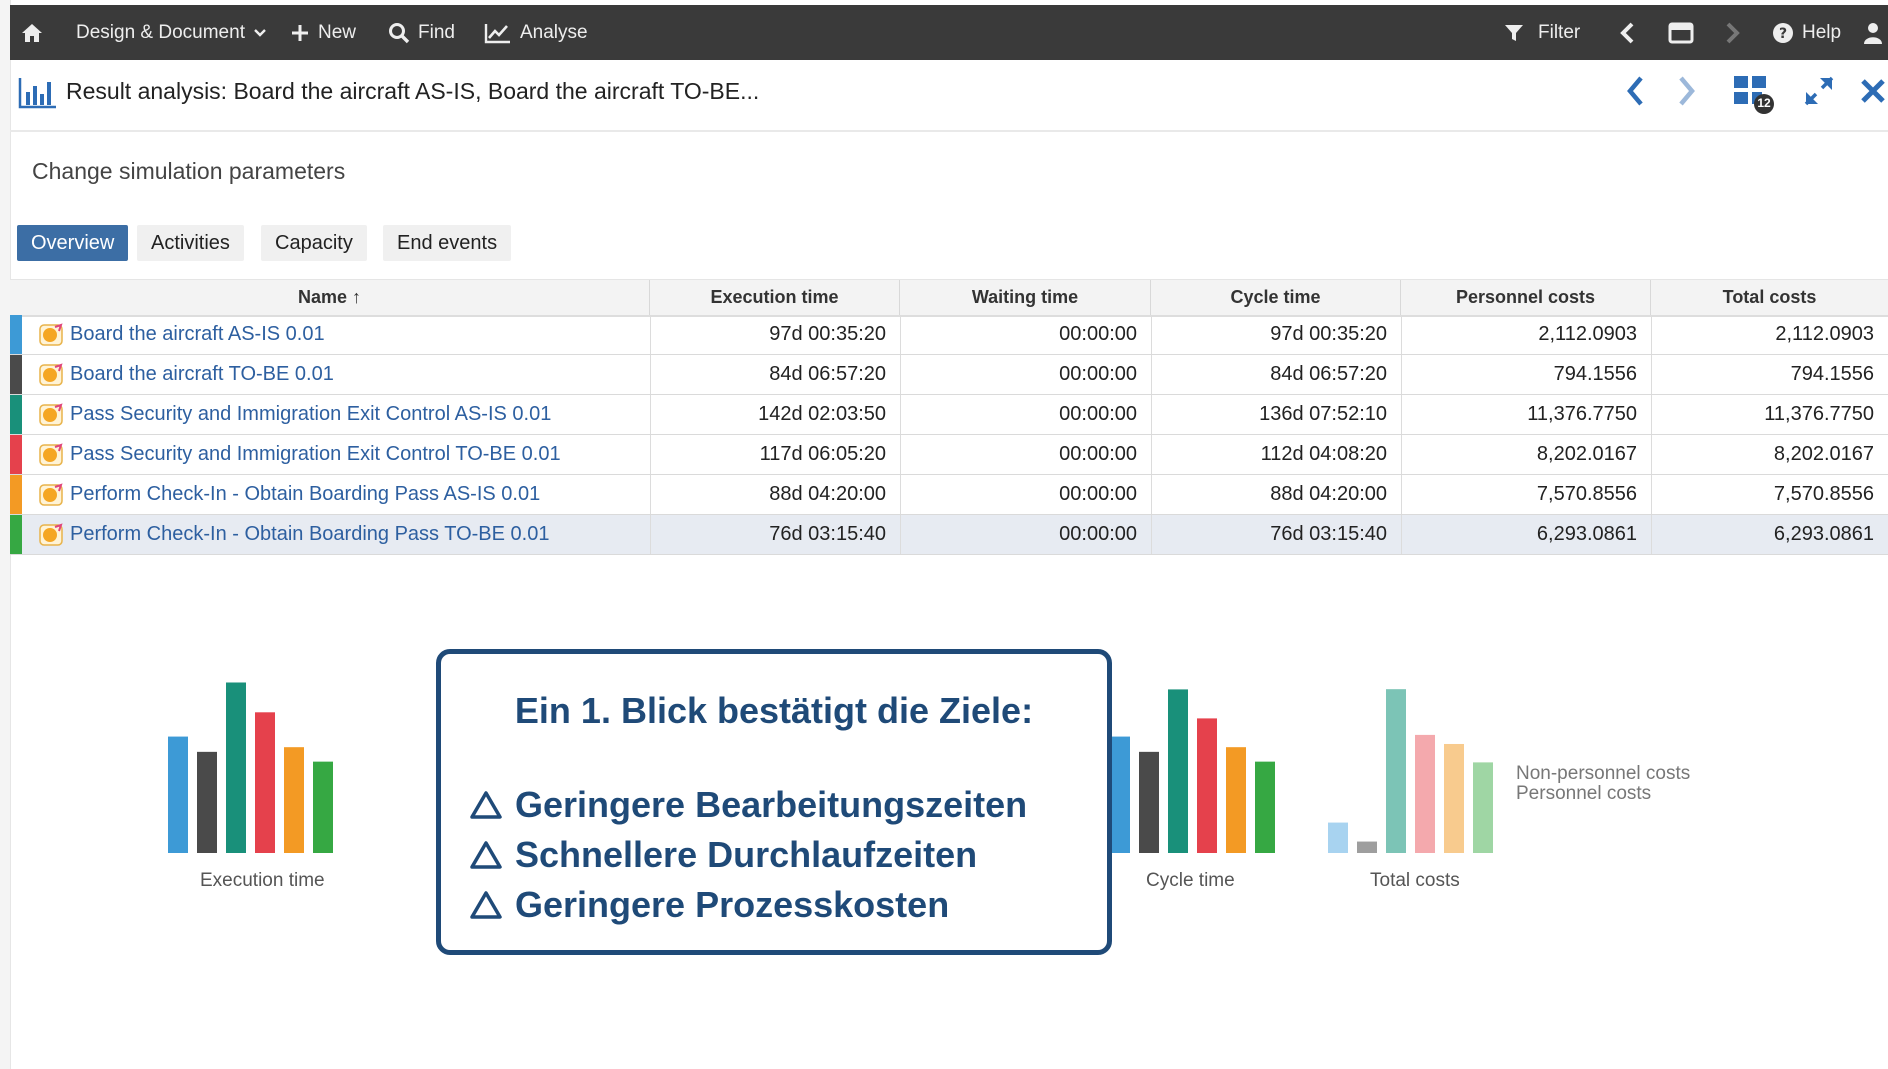 The image size is (1888, 1069). Describe the element at coordinates (1783, 32) in the screenshot. I see `help-icon: ?` at that location.